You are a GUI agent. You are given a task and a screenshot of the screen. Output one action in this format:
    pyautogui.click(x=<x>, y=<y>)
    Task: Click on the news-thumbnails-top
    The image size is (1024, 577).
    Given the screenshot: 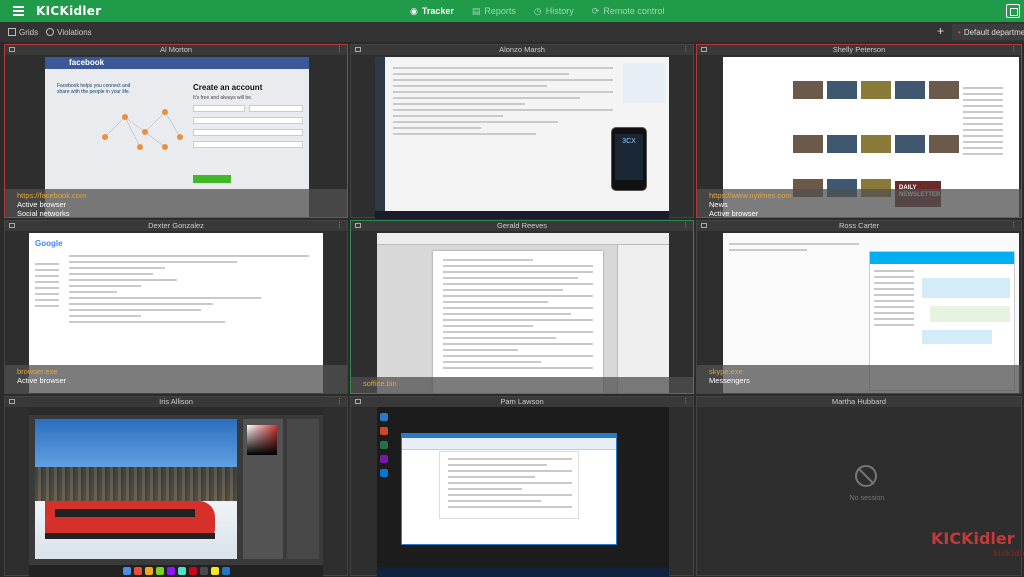 What is the action you would take?
    pyautogui.click(x=876, y=90)
    